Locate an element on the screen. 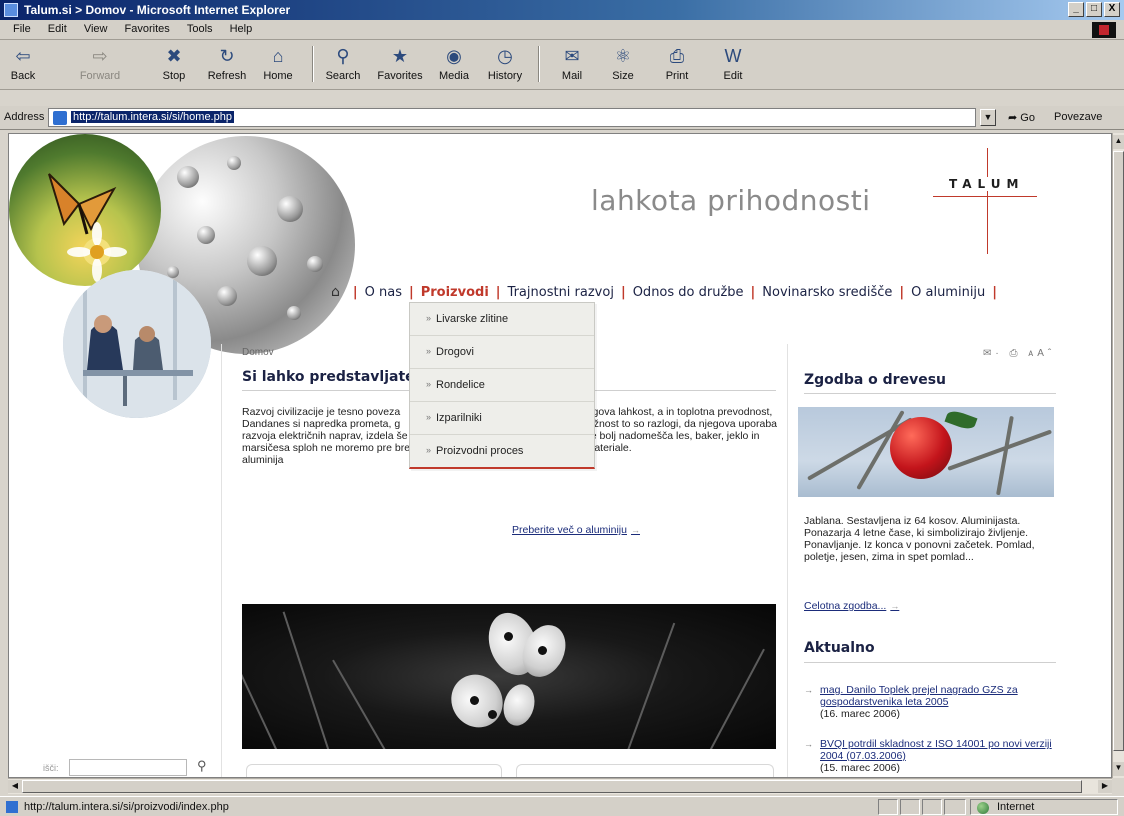 This screenshot has width=1124, height=816. talum-logo: TALUM is located at coordinates (987, 184).